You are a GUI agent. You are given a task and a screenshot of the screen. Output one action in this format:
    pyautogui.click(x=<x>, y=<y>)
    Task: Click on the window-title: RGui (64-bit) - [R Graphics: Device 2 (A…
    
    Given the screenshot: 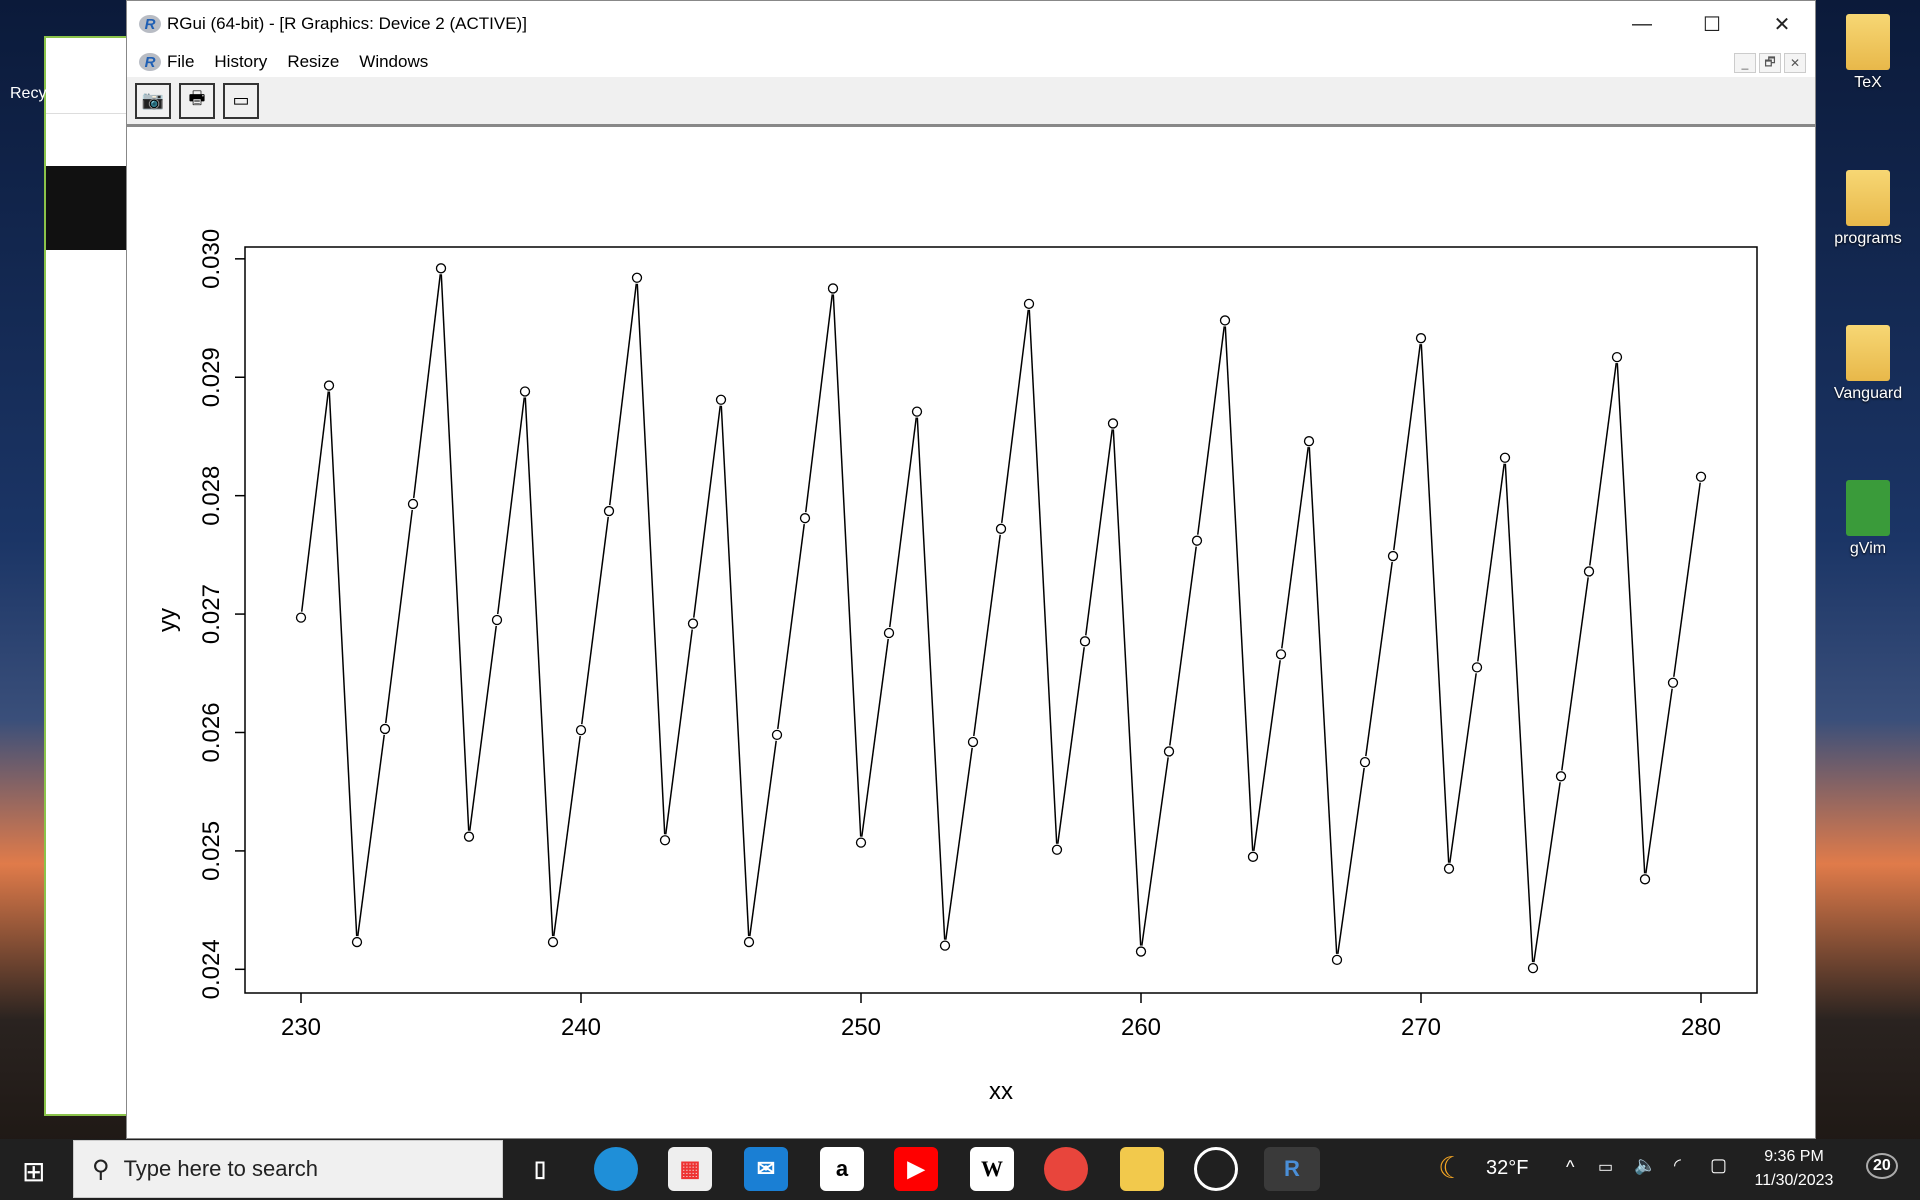 What is the action you would take?
    pyautogui.click(x=347, y=23)
    